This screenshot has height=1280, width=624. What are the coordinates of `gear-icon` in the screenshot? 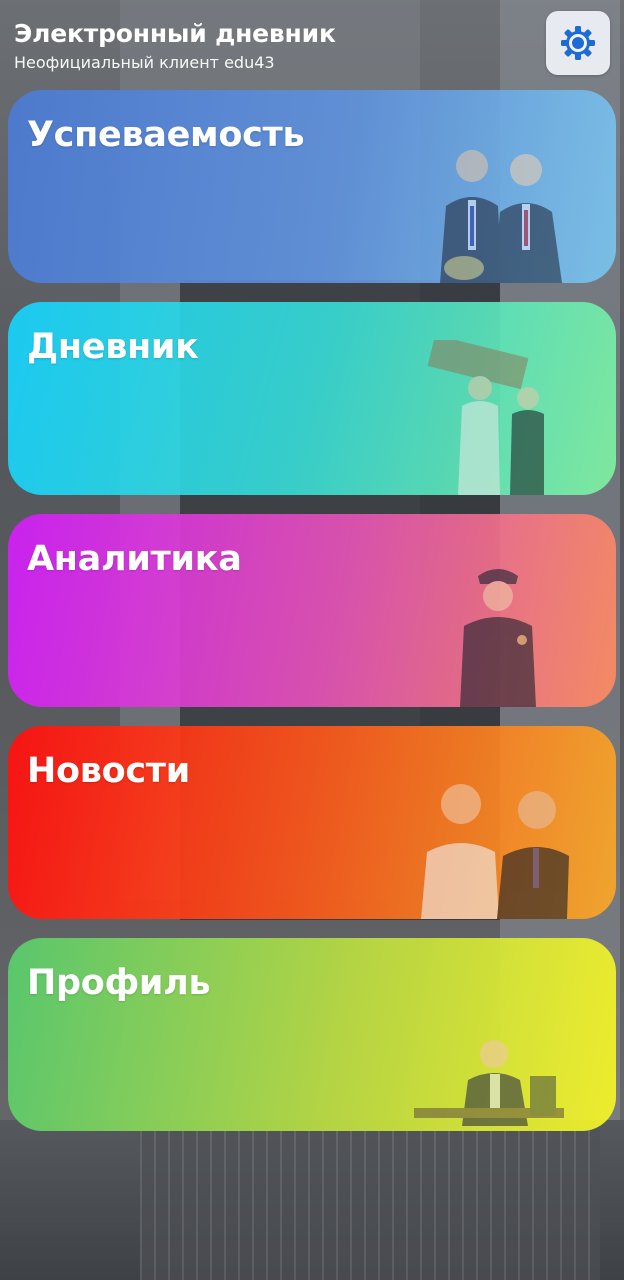 It's located at (578, 43).